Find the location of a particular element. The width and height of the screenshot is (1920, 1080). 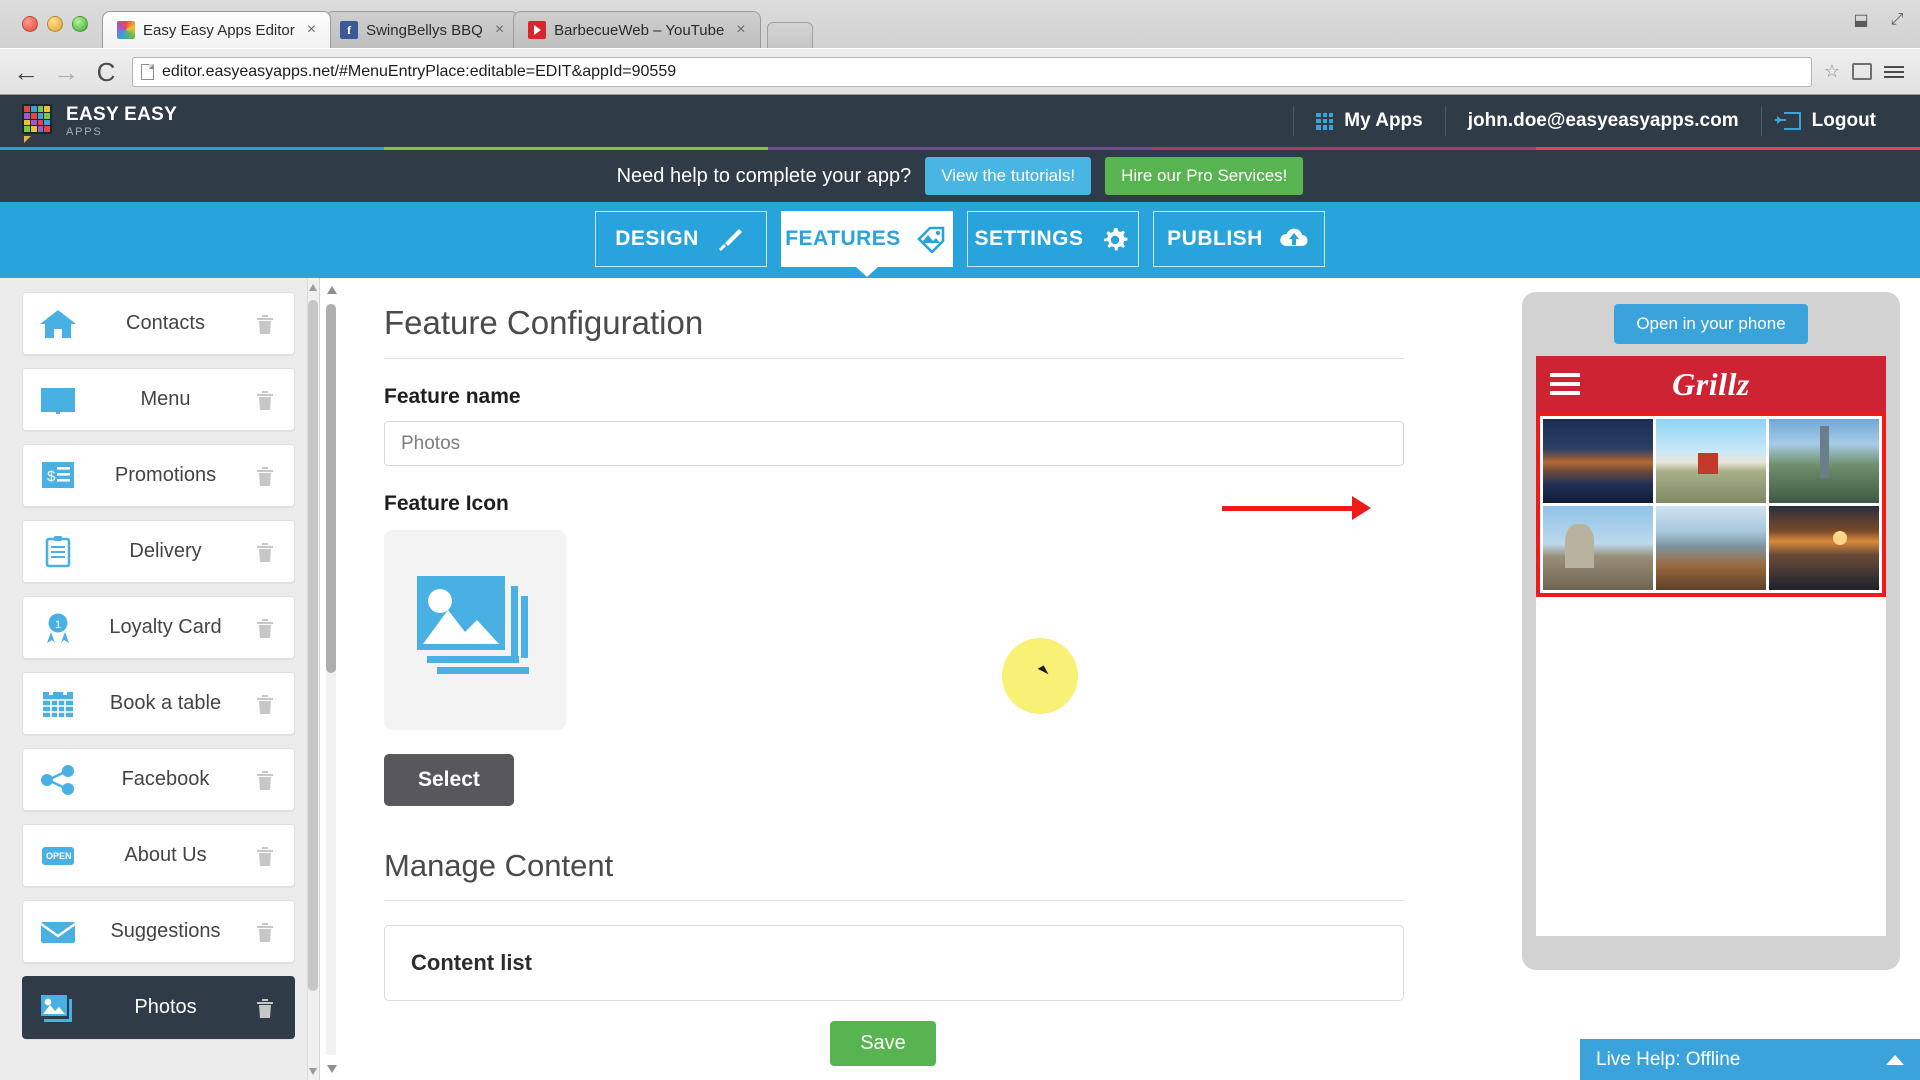

main-scrollbar is located at coordinates (331, 679).